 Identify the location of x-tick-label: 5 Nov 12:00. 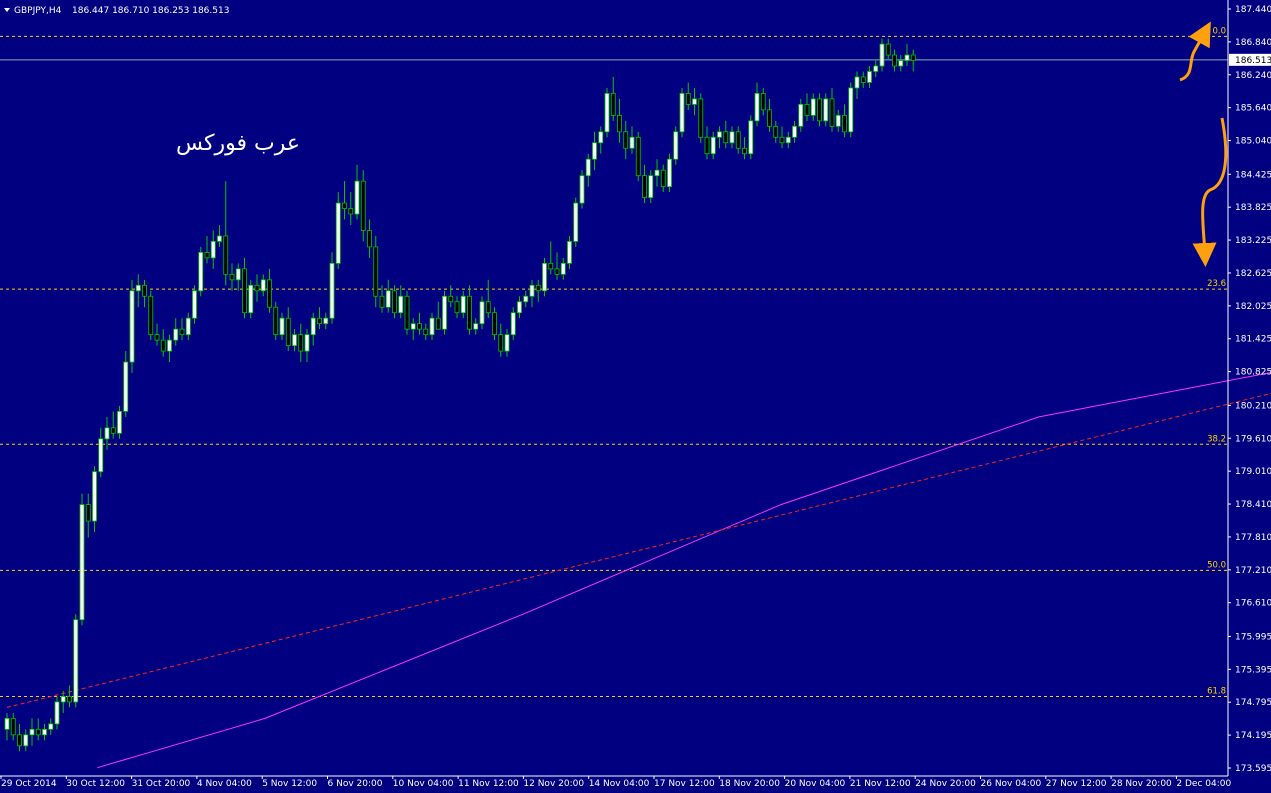
(289, 784).